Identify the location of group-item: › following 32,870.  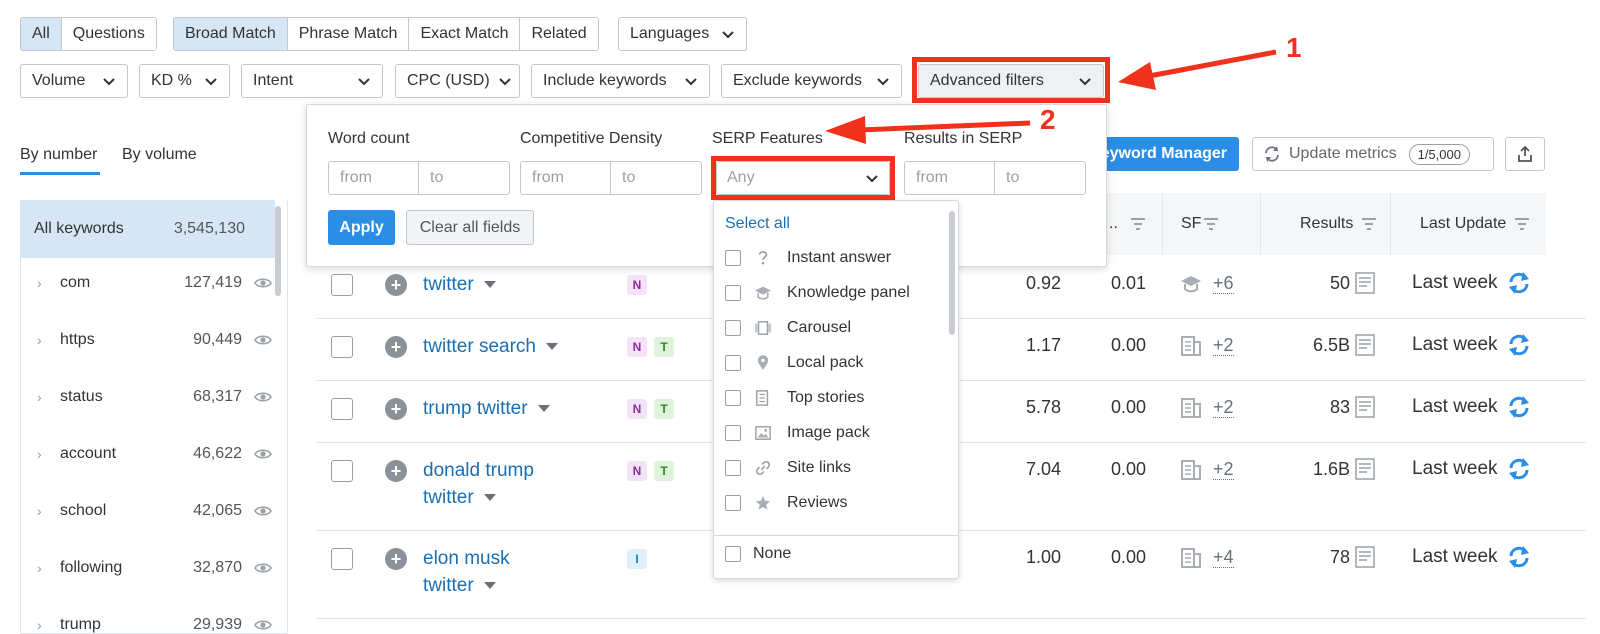
(147, 568).